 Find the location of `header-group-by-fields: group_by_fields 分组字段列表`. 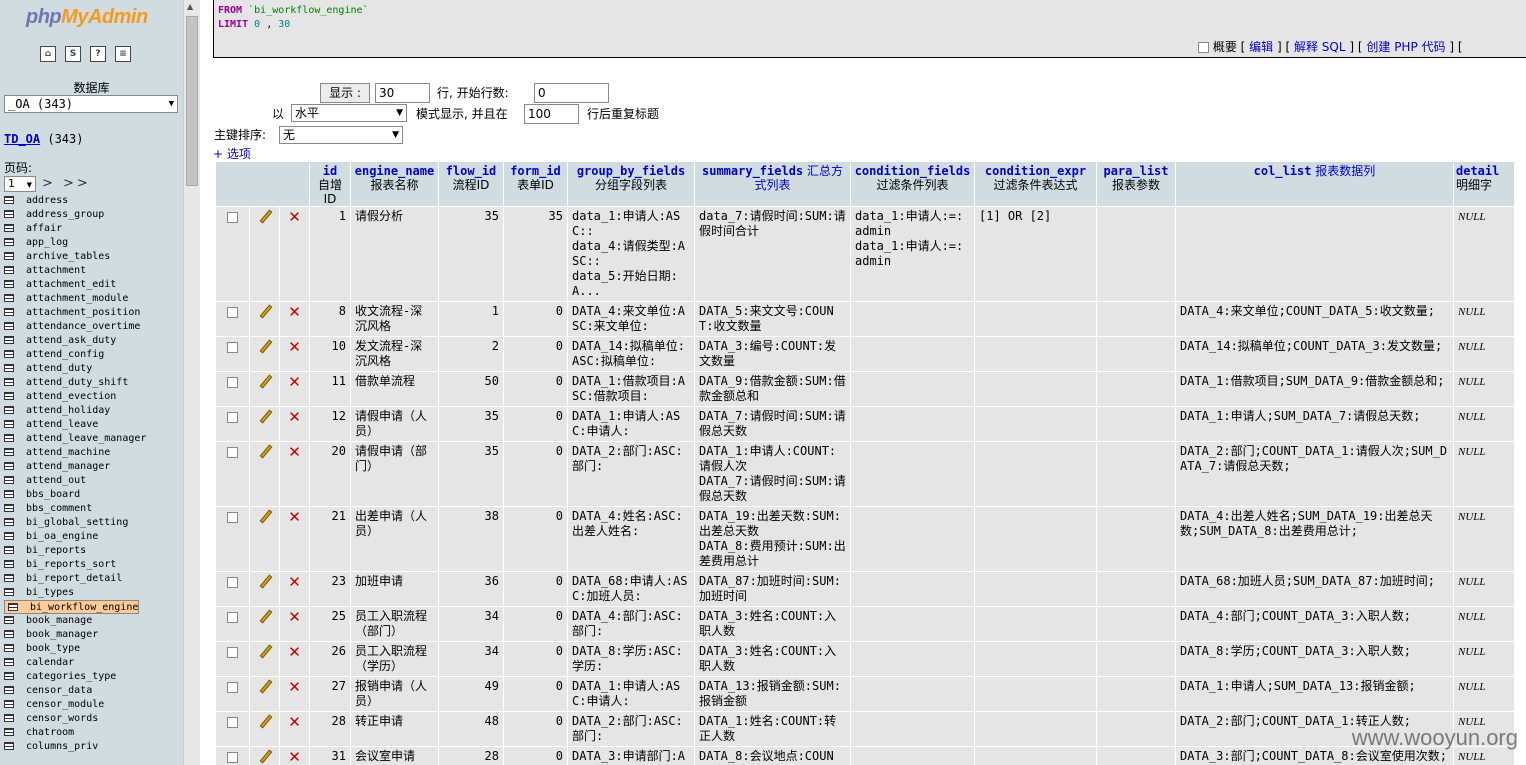

header-group-by-fields: group_by_fields 分组字段列表 is located at coordinates (631, 184).